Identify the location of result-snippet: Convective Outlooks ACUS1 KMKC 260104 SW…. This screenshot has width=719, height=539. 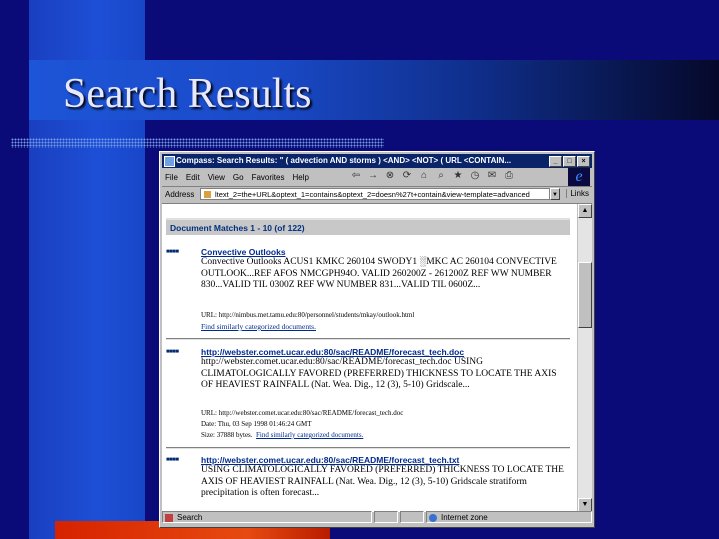
(379, 273).